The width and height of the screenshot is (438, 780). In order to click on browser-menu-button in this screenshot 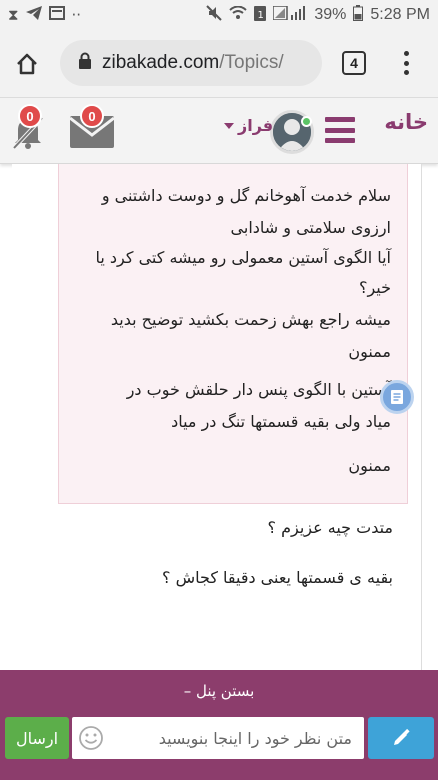, I will do `click(406, 63)`.